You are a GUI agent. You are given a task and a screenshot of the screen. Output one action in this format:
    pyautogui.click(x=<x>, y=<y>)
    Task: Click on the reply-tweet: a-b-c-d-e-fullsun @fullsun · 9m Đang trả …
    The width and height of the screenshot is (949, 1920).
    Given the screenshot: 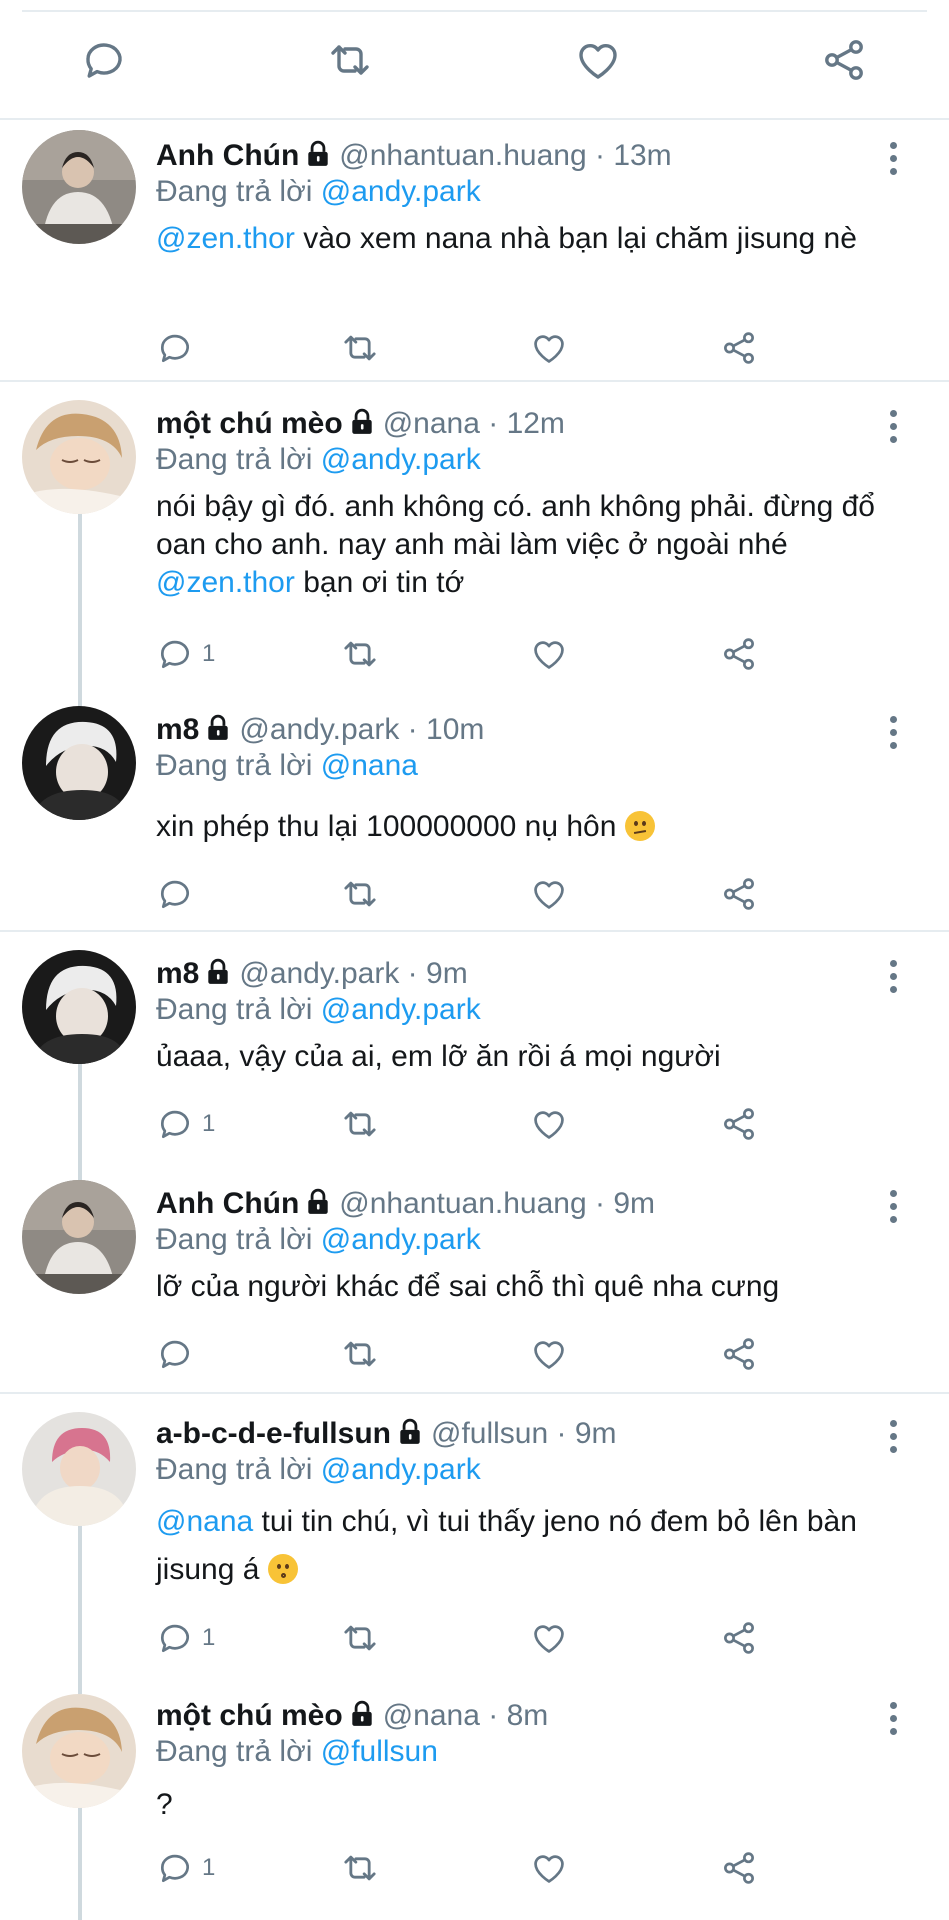 What is the action you would take?
    pyautogui.click(x=474, y=1544)
    